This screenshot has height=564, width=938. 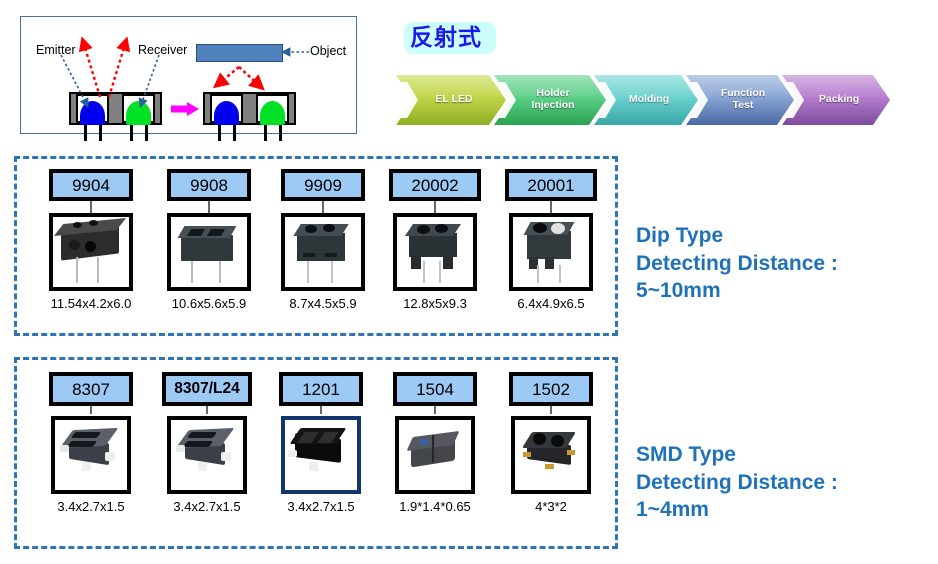 I want to click on process-step-2: Holder Injection, so click(x=550, y=100).